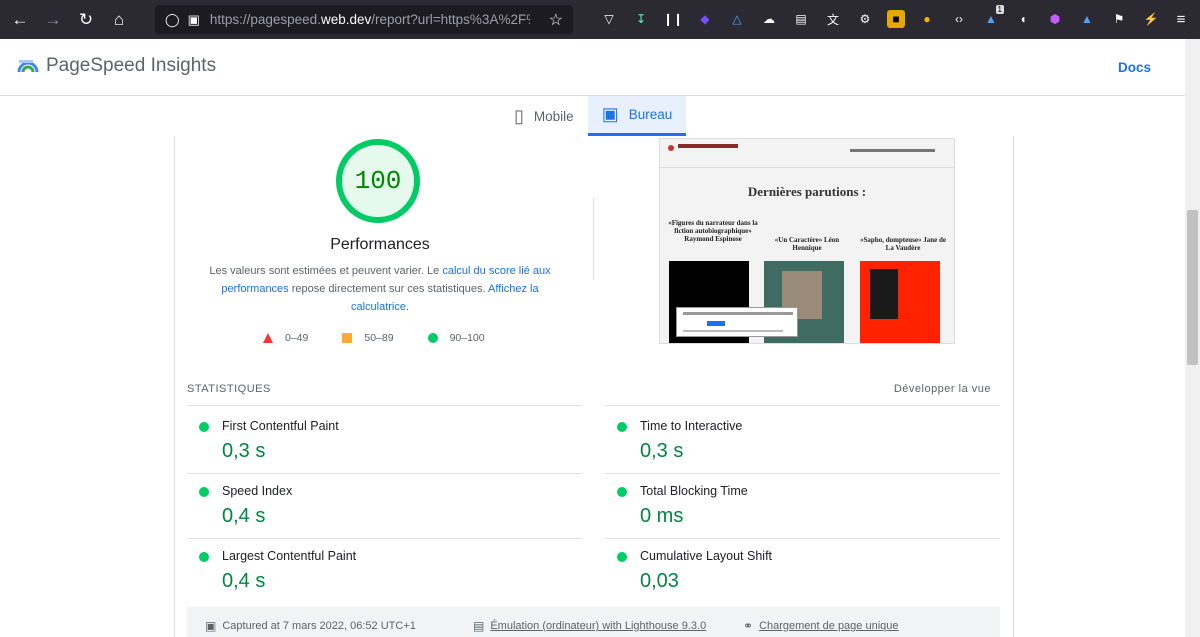 Image resolution: width=1200 pixels, height=637 pixels. I want to click on extension-badge-icon: ▲ 1, so click(993, 16).